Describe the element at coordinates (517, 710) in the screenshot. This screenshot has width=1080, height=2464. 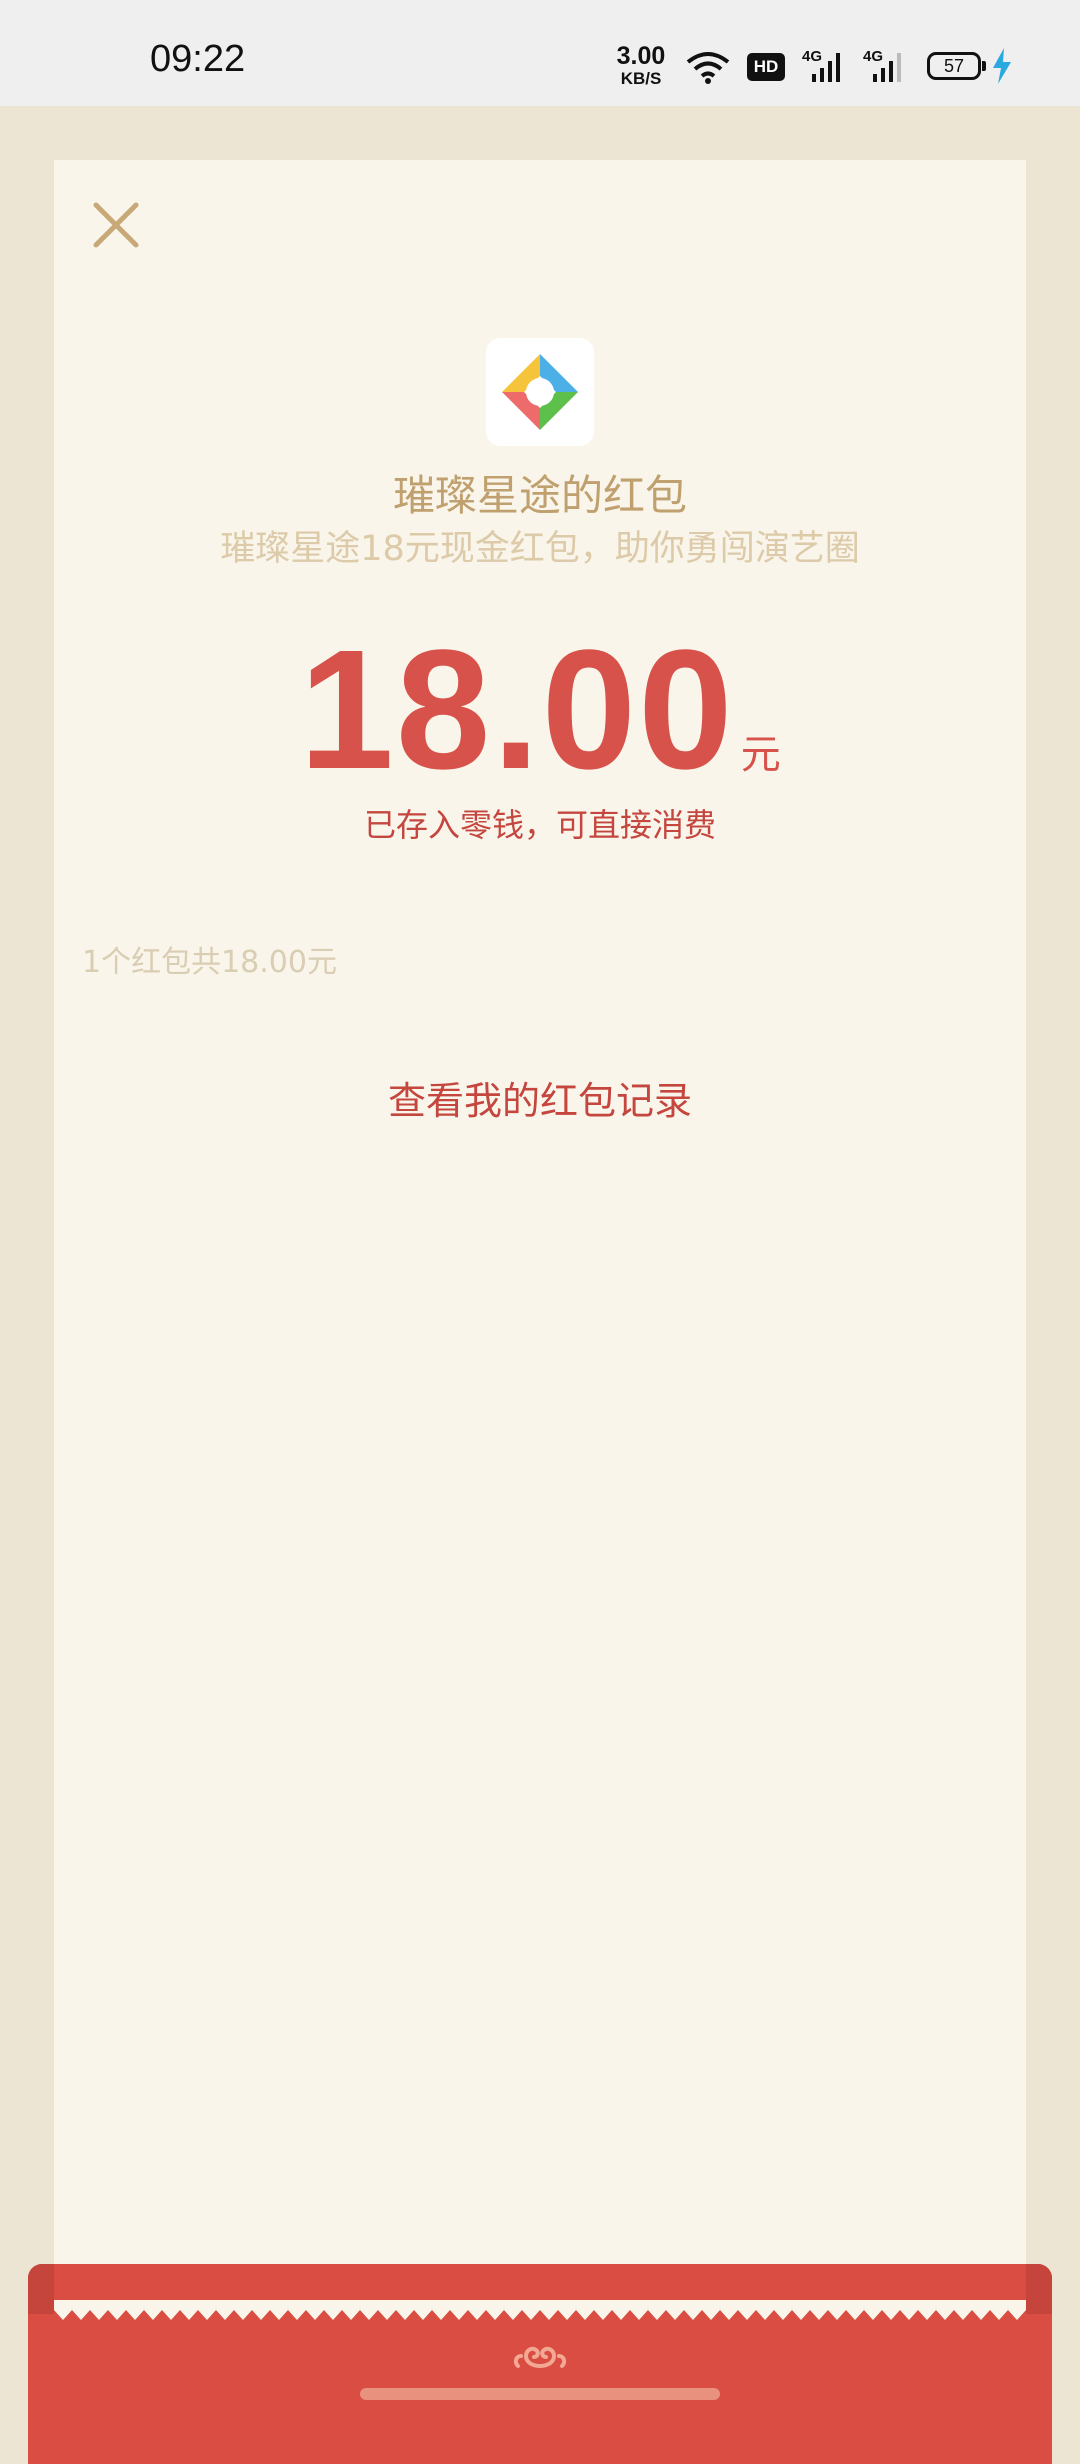
I see `amount-value: 18.00` at that location.